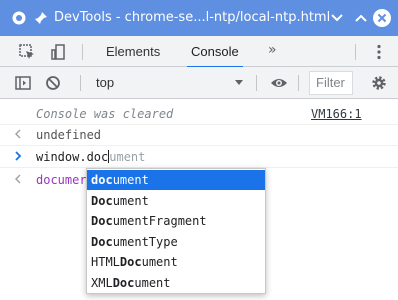 This screenshot has width=398, height=300. What do you see at coordinates (105, 262) in the screenshot?
I see `autocomplete-item-prefix: HTML` at bounding box center [105, 262].